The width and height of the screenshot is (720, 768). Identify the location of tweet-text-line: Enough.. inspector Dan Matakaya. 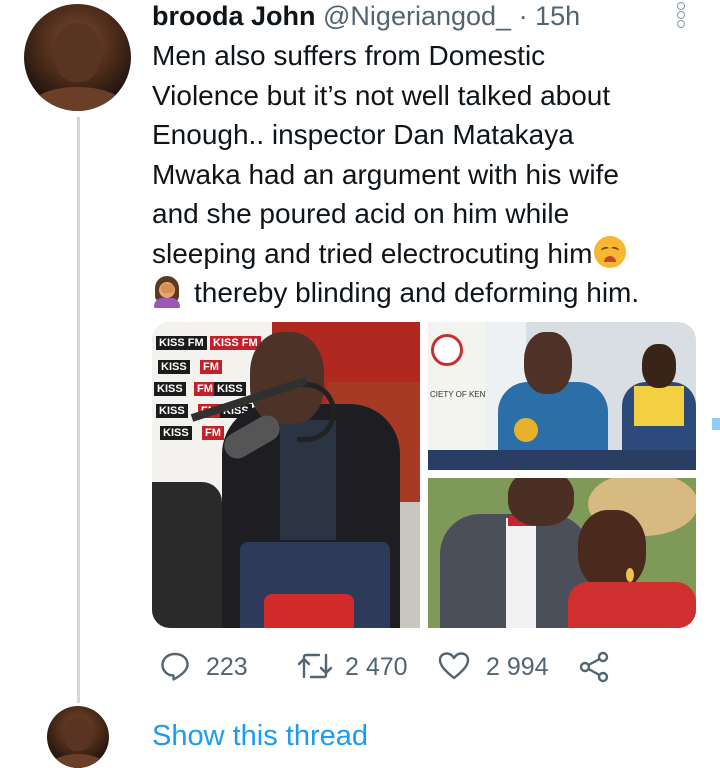
(363, 134).